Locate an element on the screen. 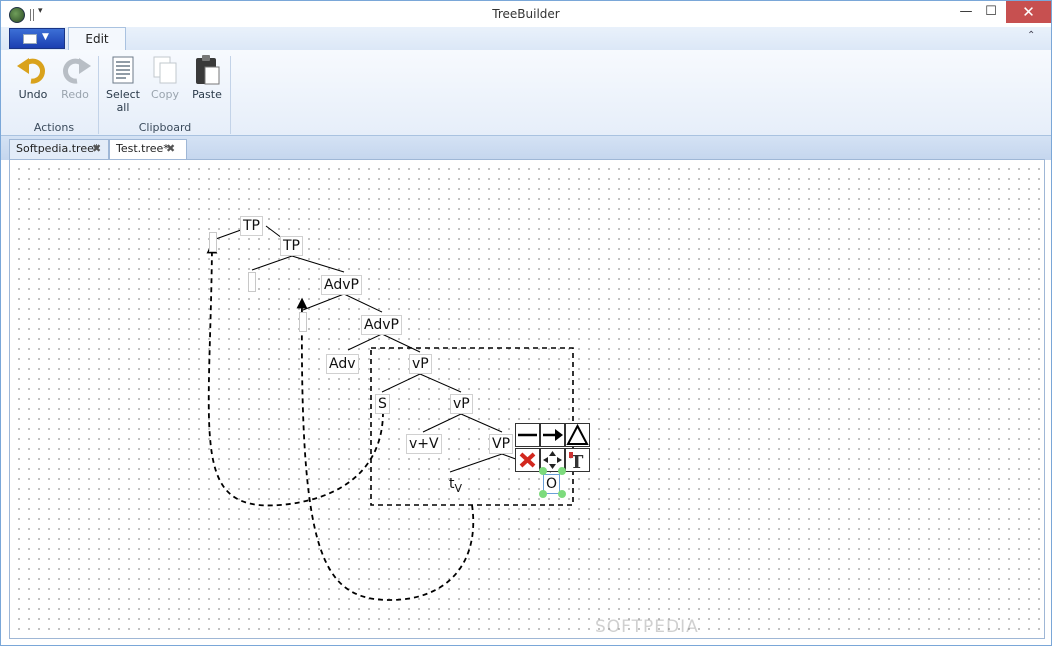 The height and width of the screenshot is (646, 1052). arrow-tool-icon is located at coordinates (553, 435).